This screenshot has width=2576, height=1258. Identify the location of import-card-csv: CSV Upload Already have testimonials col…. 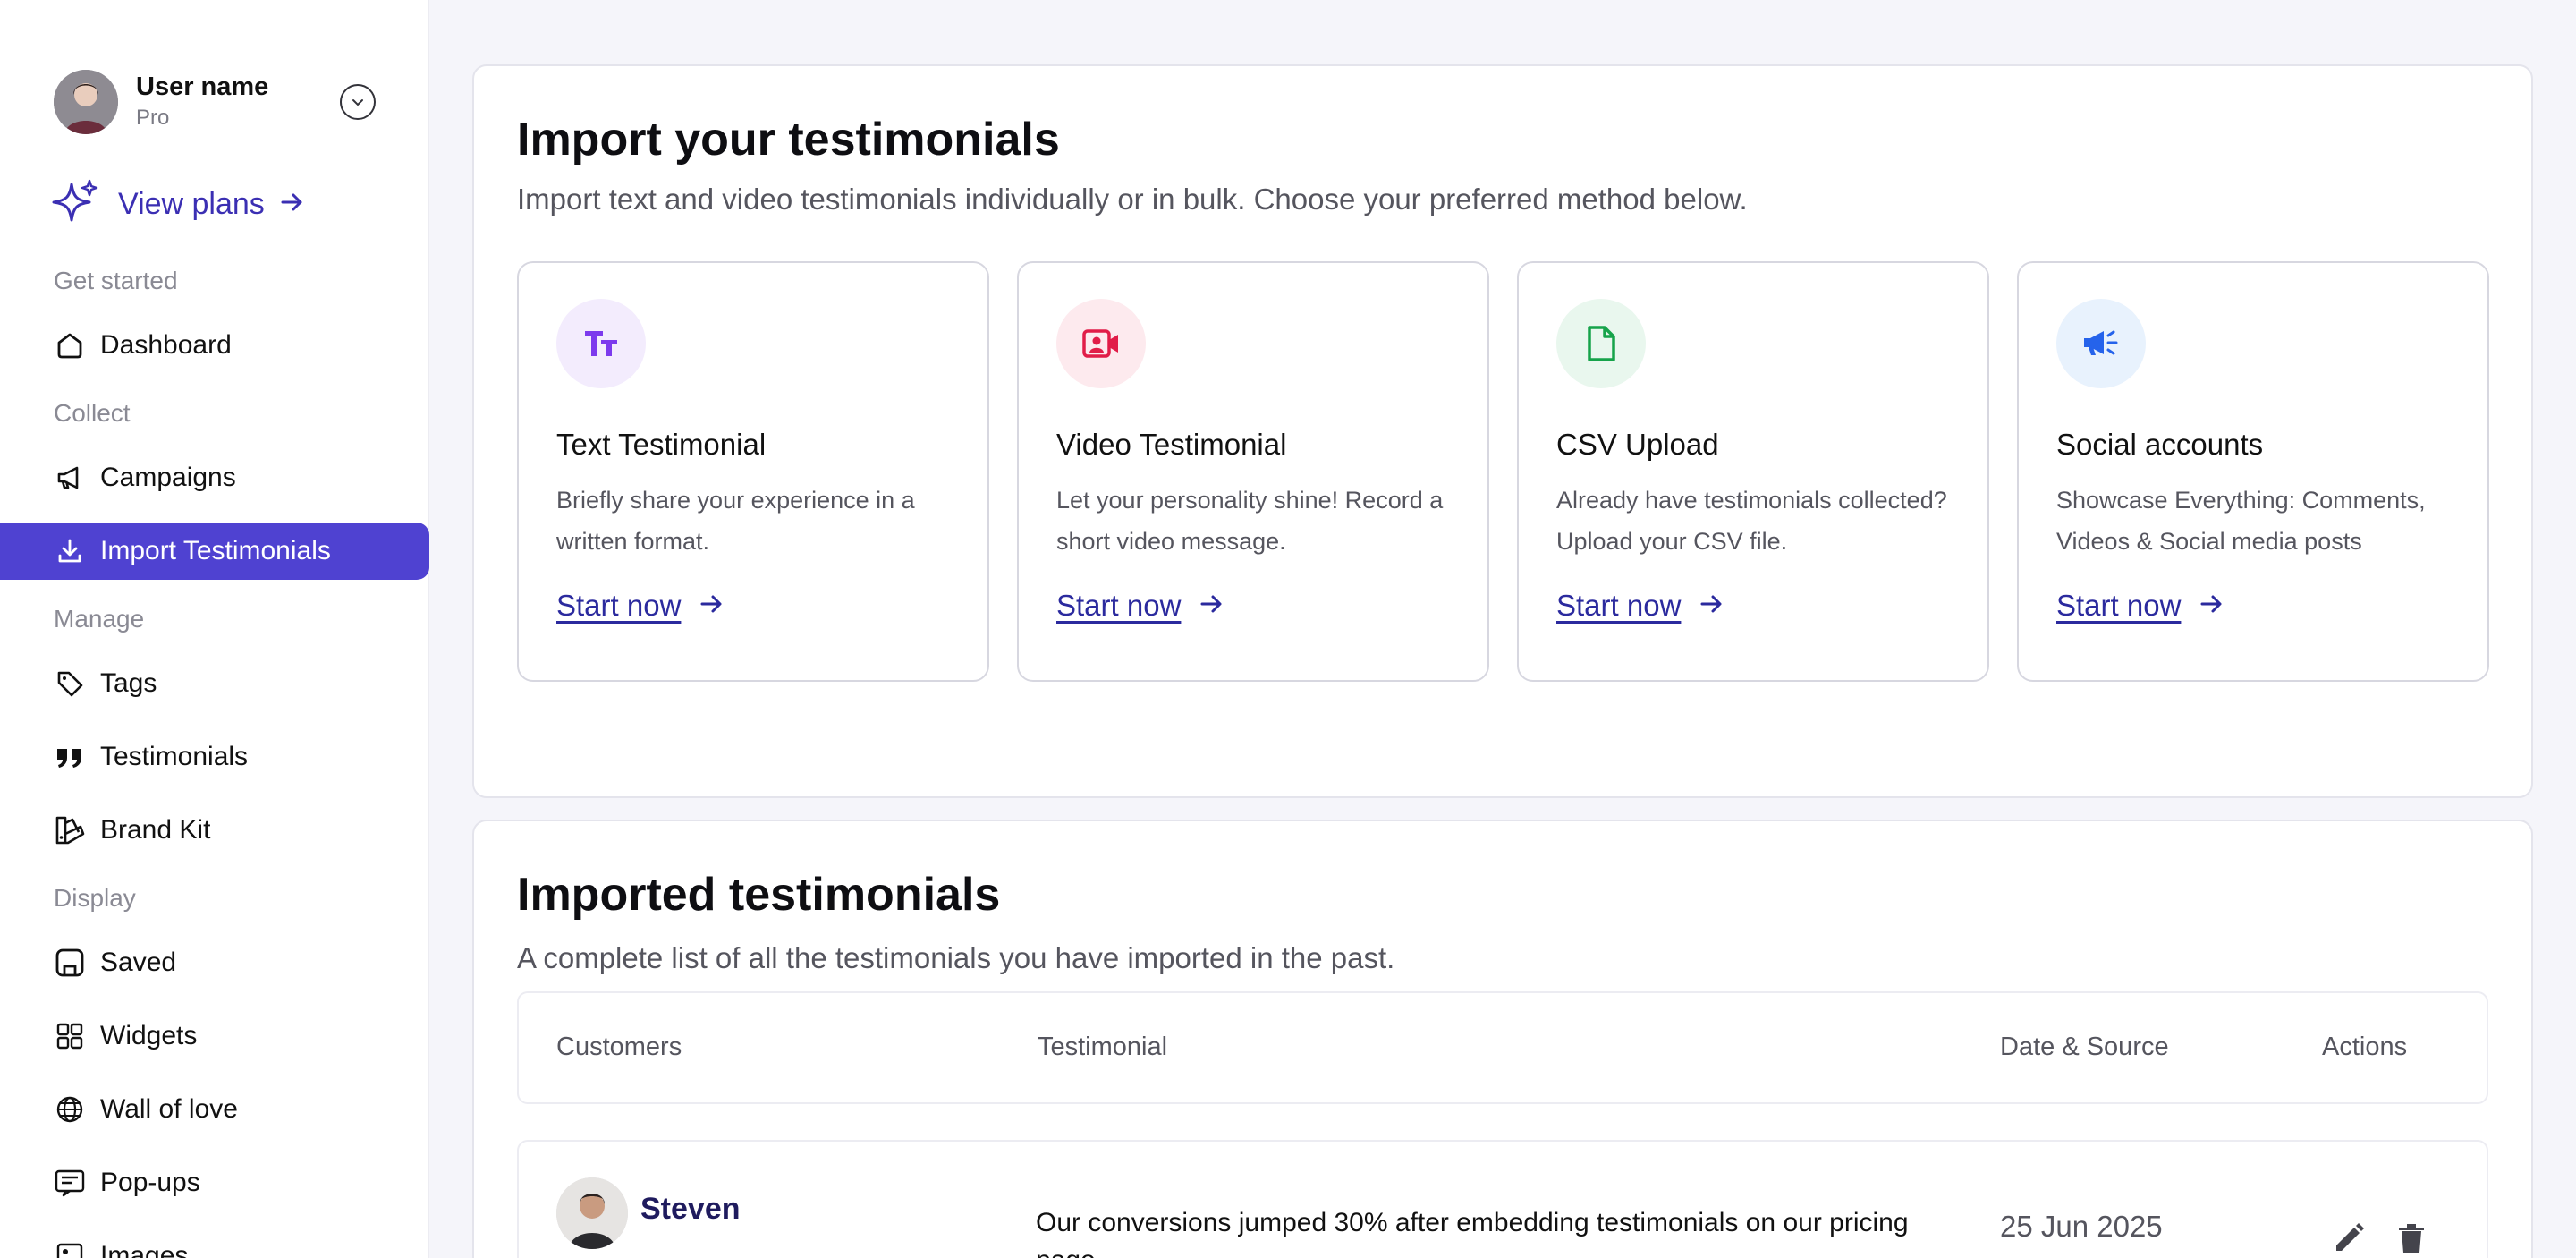
(1753, 471).